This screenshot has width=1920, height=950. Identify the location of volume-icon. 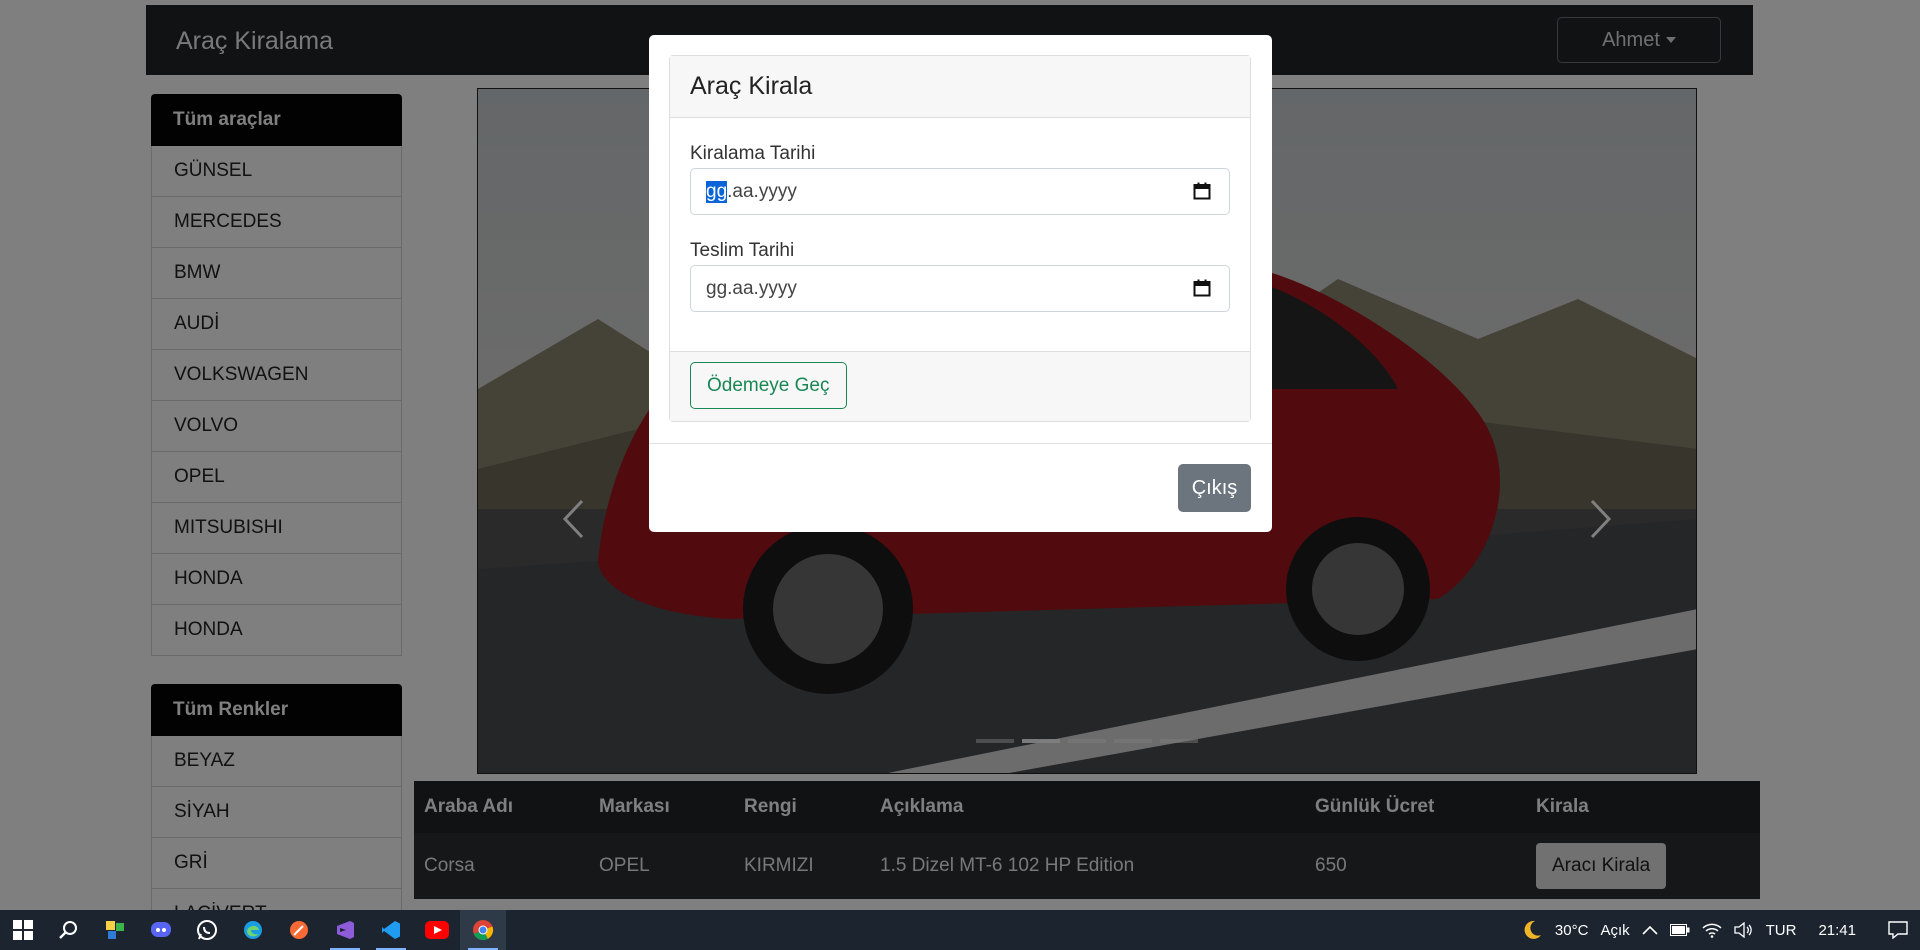
(1743, 930).